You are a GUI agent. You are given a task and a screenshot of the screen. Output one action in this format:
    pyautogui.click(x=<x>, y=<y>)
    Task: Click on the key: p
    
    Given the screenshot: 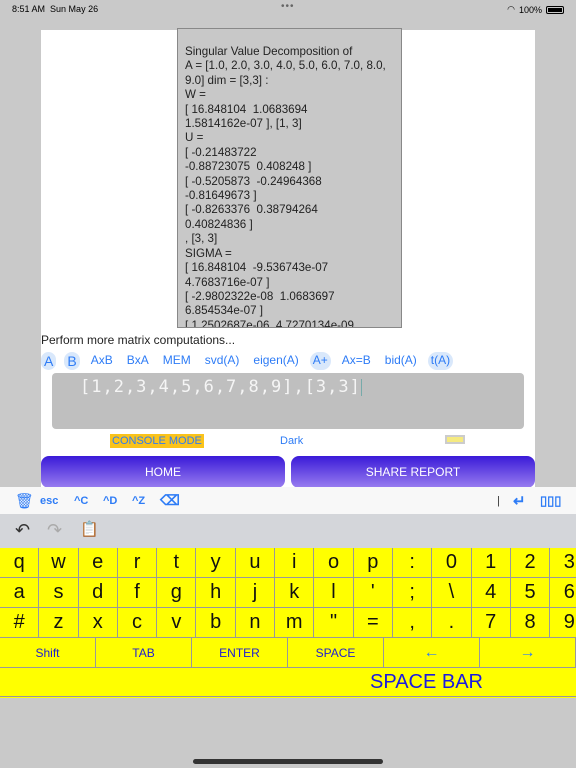 What is the action you would take?
    pyautogui.click(x=373, y=563)
    